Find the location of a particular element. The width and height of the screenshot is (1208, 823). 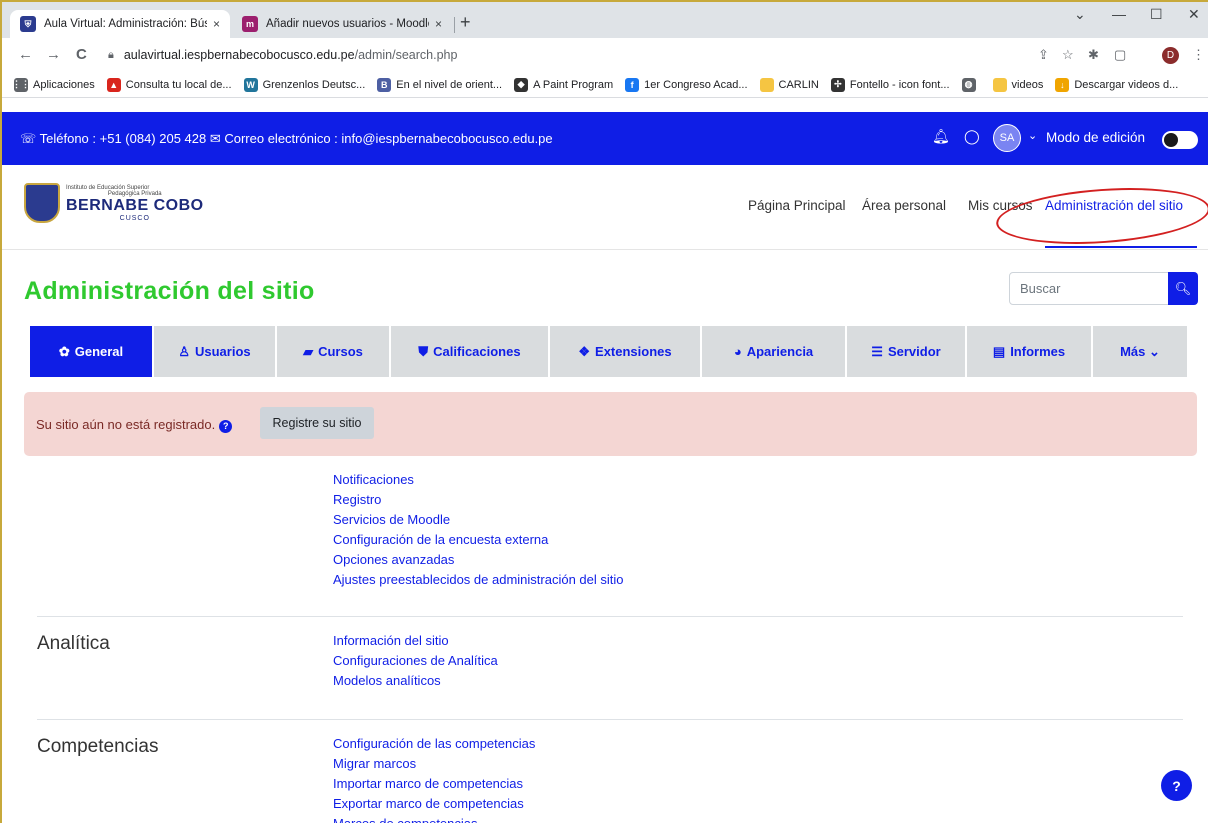

bookmark-item: ◆ A Paint Program is located at coordinates (563, 84).